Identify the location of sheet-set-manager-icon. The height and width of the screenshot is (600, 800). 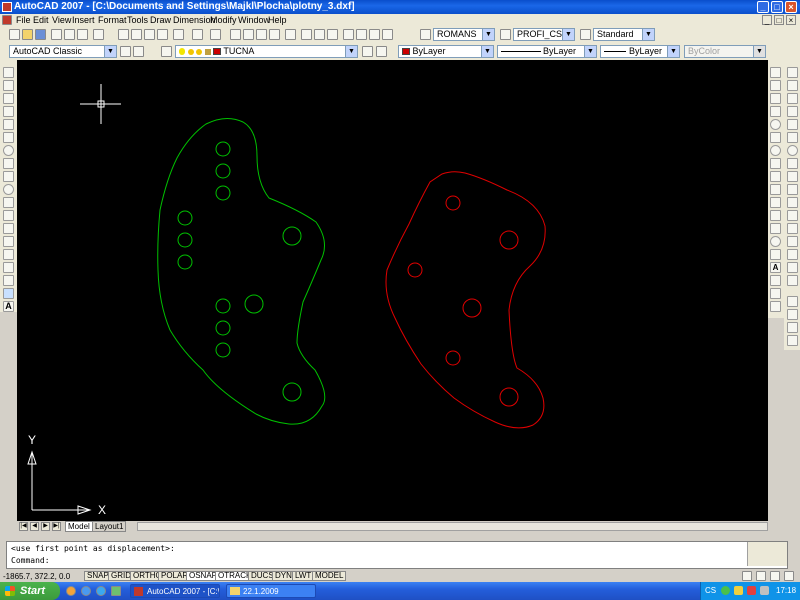
(348, 34).